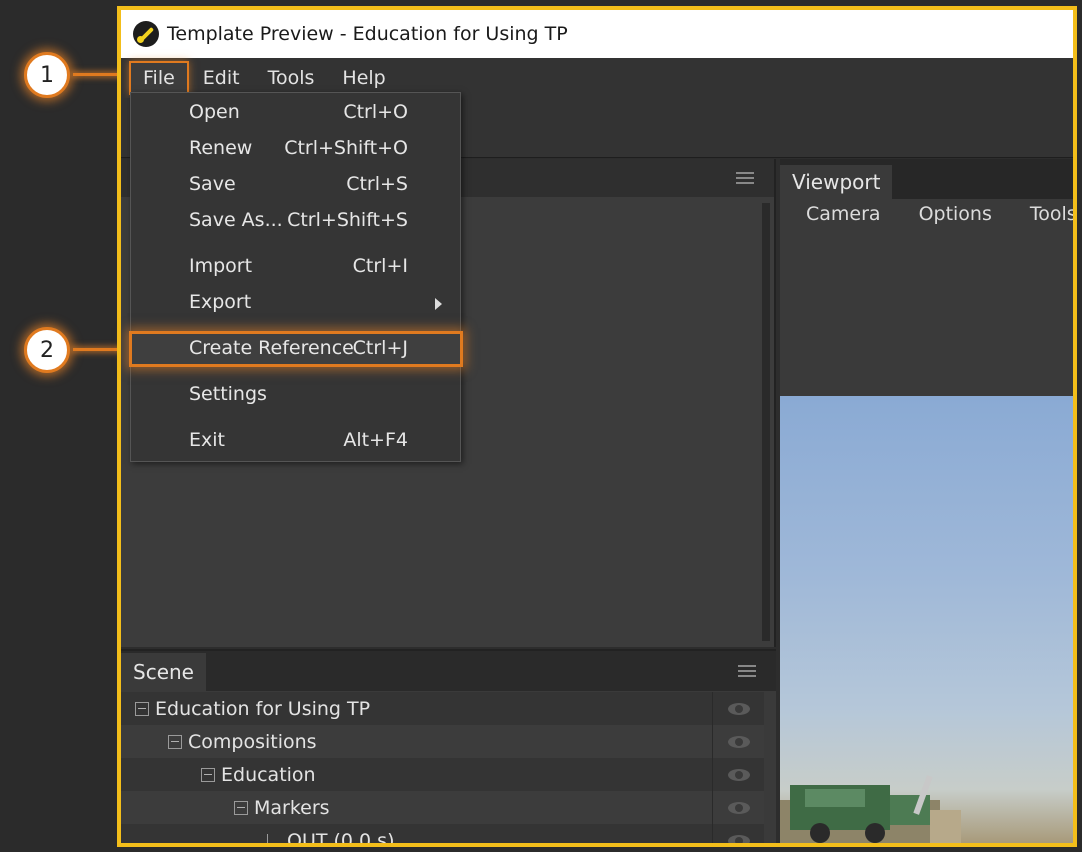 The width and height of the screenshot is (1082, 852). I want to click on callout-2-number: 2, so click(47, 350).